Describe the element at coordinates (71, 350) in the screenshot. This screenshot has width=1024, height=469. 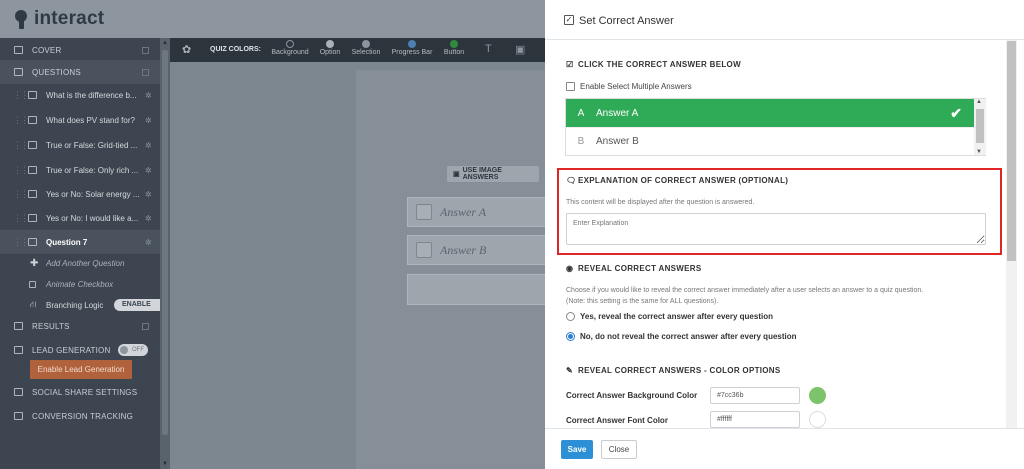
I see `sidebar-item-label: LEAD GENERATION` at that location.